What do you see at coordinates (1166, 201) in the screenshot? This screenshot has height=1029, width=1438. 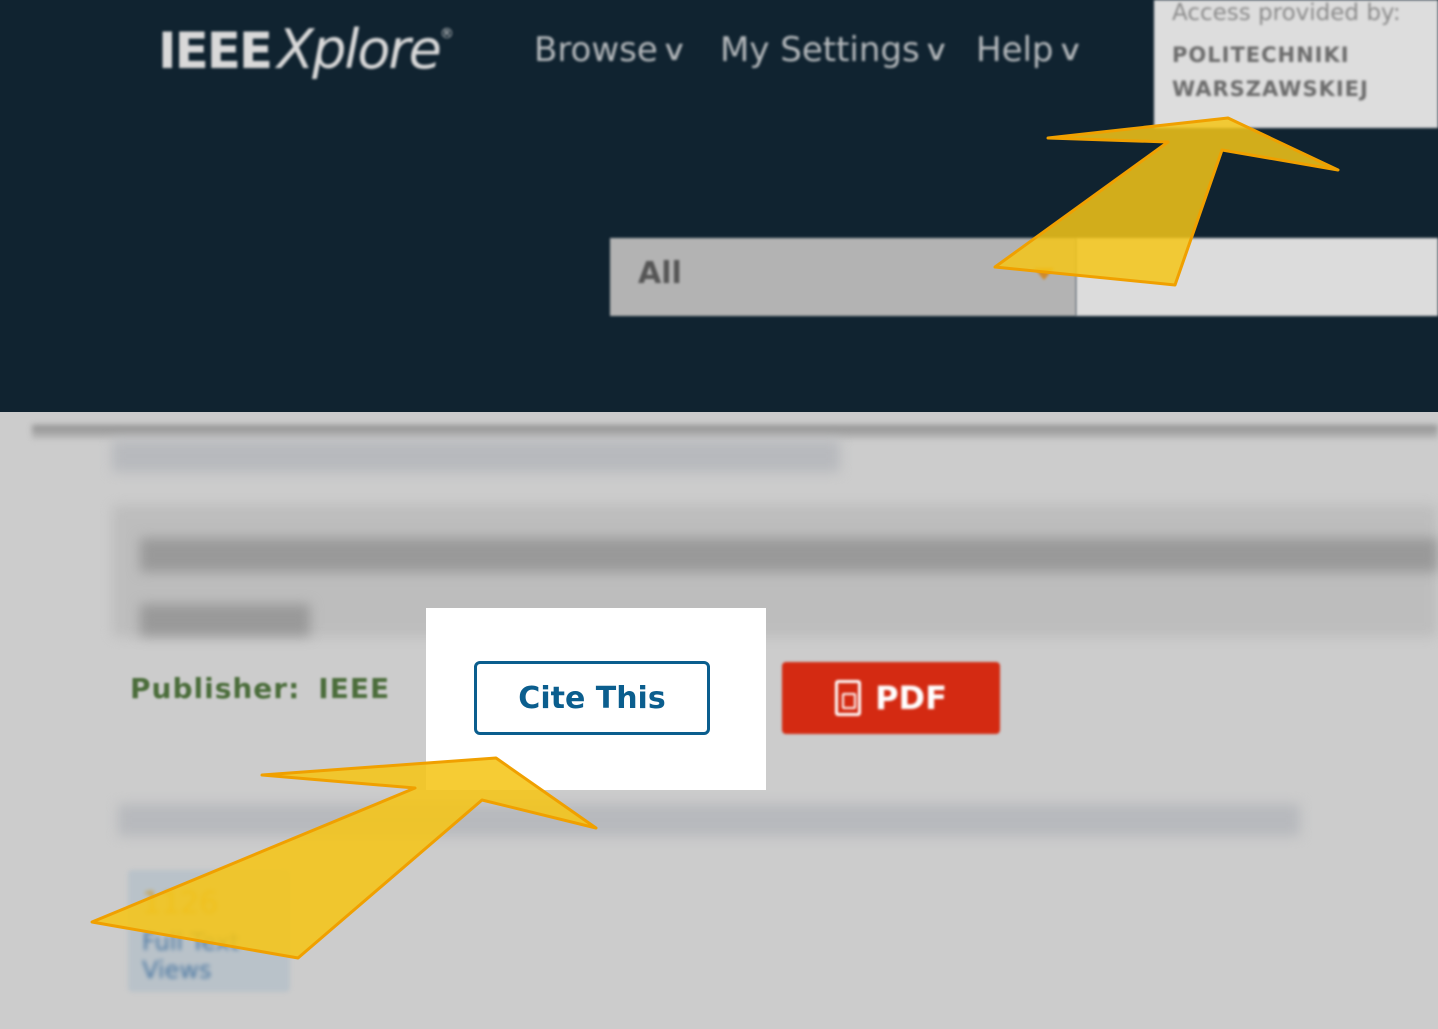 I see `arrow-pointing-access-icon` at bounding box center [1166, 201].